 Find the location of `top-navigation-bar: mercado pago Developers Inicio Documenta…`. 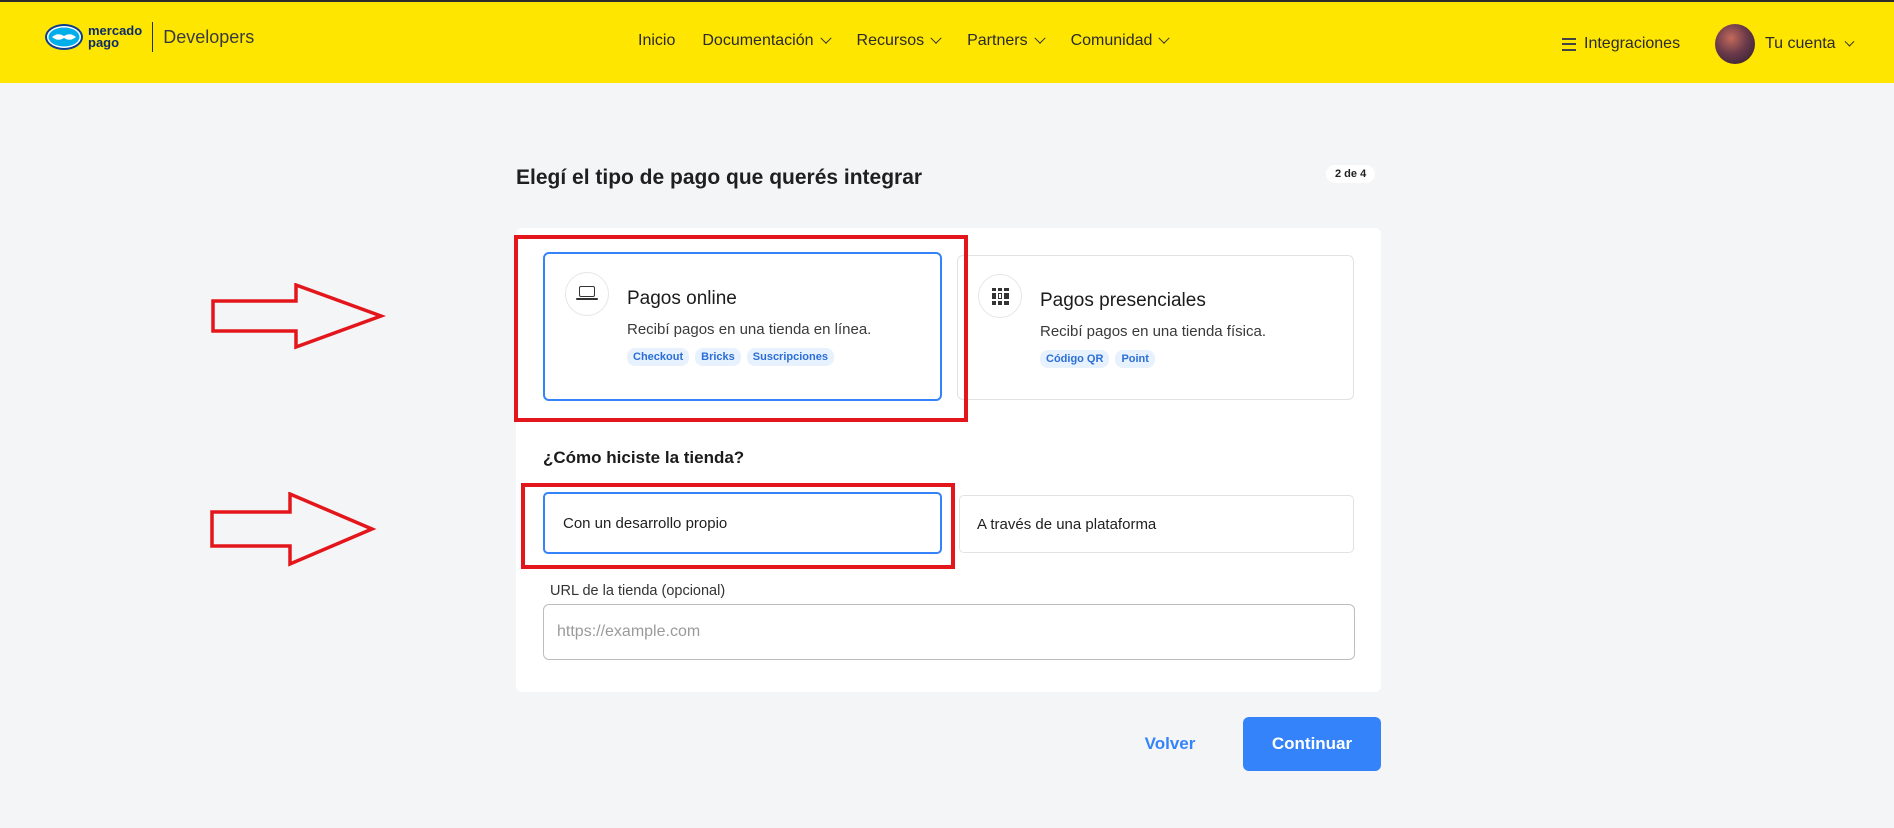

top-navigation-bar: mercado pago Developers Inicio Documenta… is located at coordinates (947, 41).